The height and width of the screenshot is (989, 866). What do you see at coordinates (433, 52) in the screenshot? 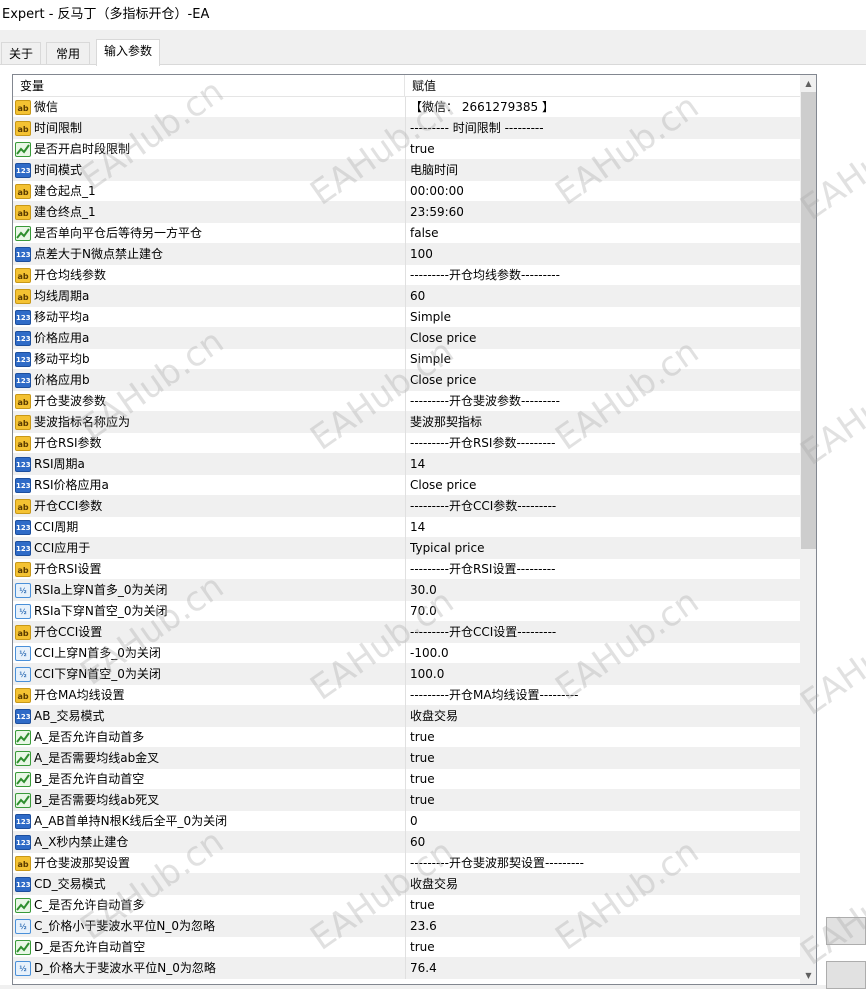
I see `tab-bar: 关于 常用 输入参数` at bounding box center [433, 52].